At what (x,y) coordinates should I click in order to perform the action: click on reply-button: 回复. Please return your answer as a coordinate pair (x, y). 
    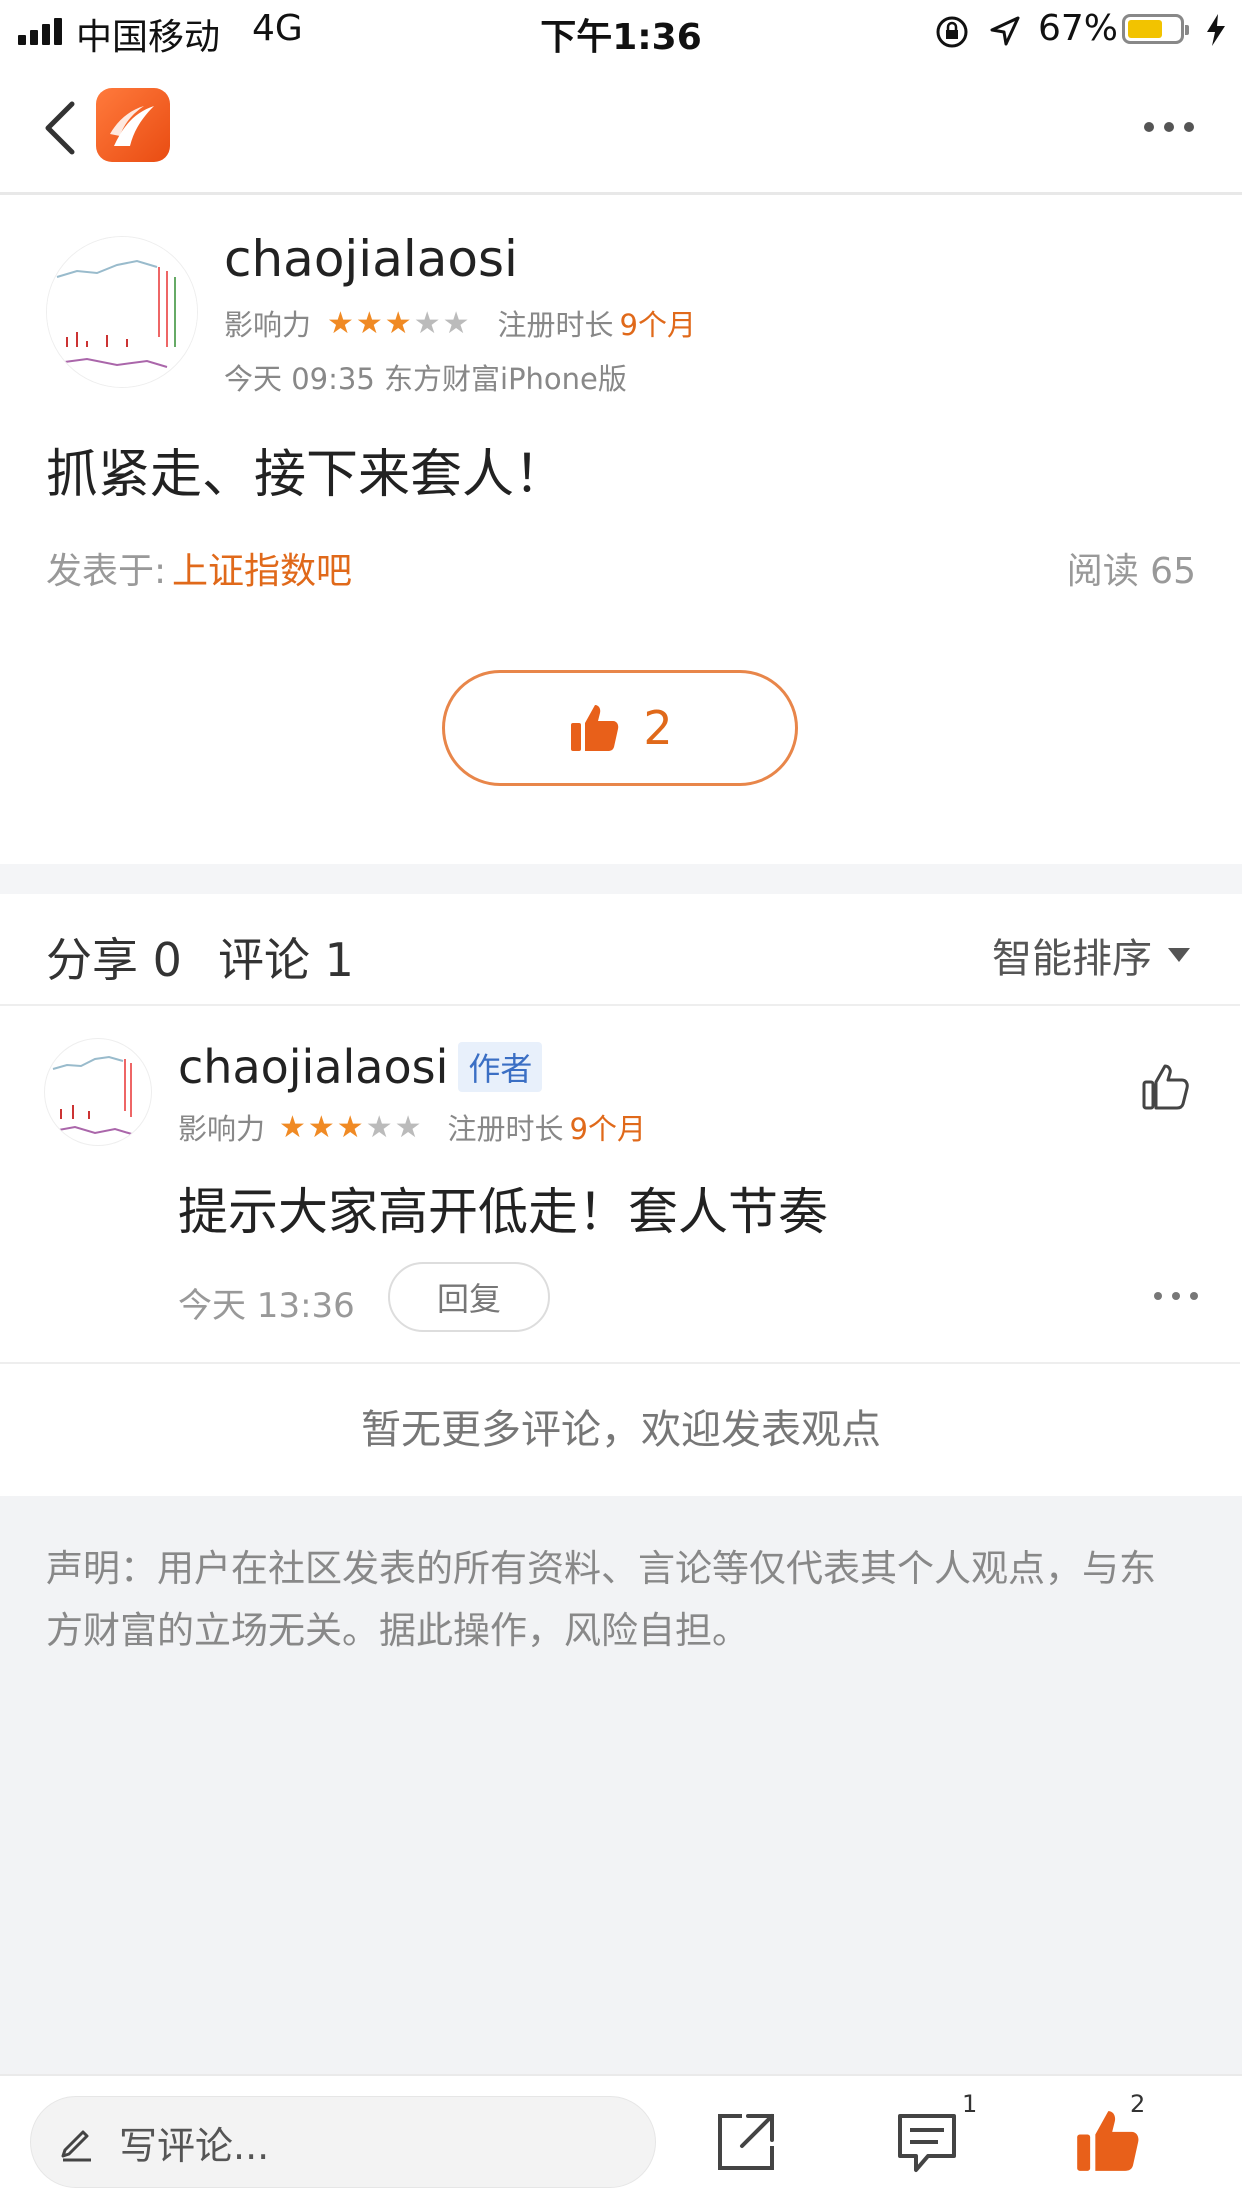
    Looking at the image, I should click on (469, 1297).